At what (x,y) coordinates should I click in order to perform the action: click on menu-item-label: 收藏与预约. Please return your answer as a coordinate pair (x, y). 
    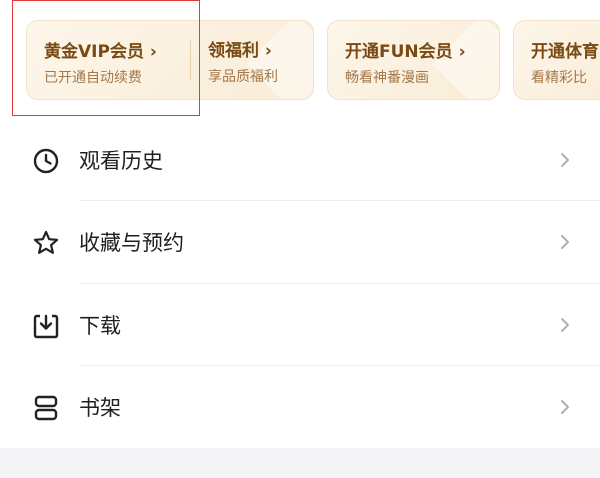
    Looking at the image, I should click on (131, 243).